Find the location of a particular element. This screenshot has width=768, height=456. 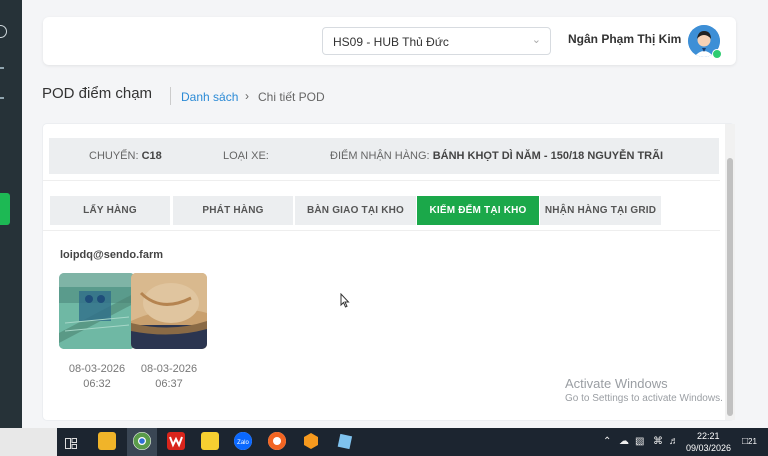

chevron-down-icon: ⌄ is located at coordinates (536, 40).